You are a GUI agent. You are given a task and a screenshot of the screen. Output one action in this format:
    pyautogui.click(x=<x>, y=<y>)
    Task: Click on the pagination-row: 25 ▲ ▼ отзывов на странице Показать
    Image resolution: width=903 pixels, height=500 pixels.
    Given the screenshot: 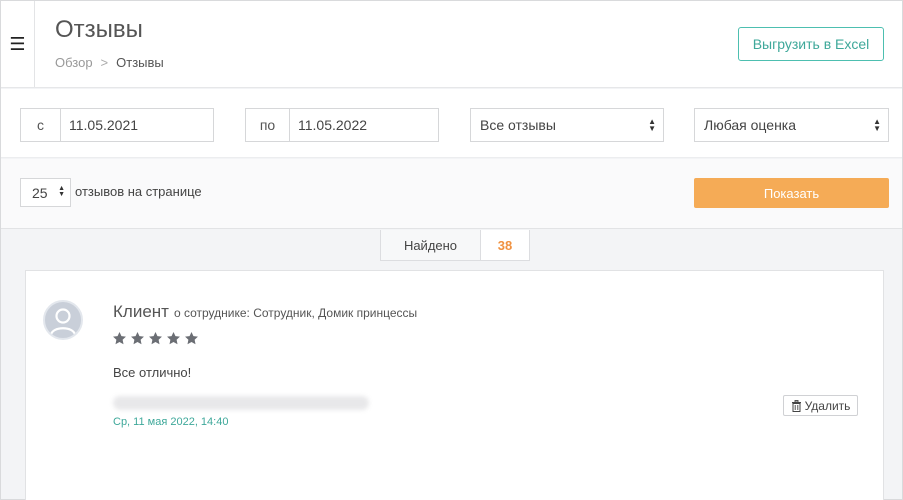 What is the action you would take?
    pyautogui.click(x=451, y=194)
    